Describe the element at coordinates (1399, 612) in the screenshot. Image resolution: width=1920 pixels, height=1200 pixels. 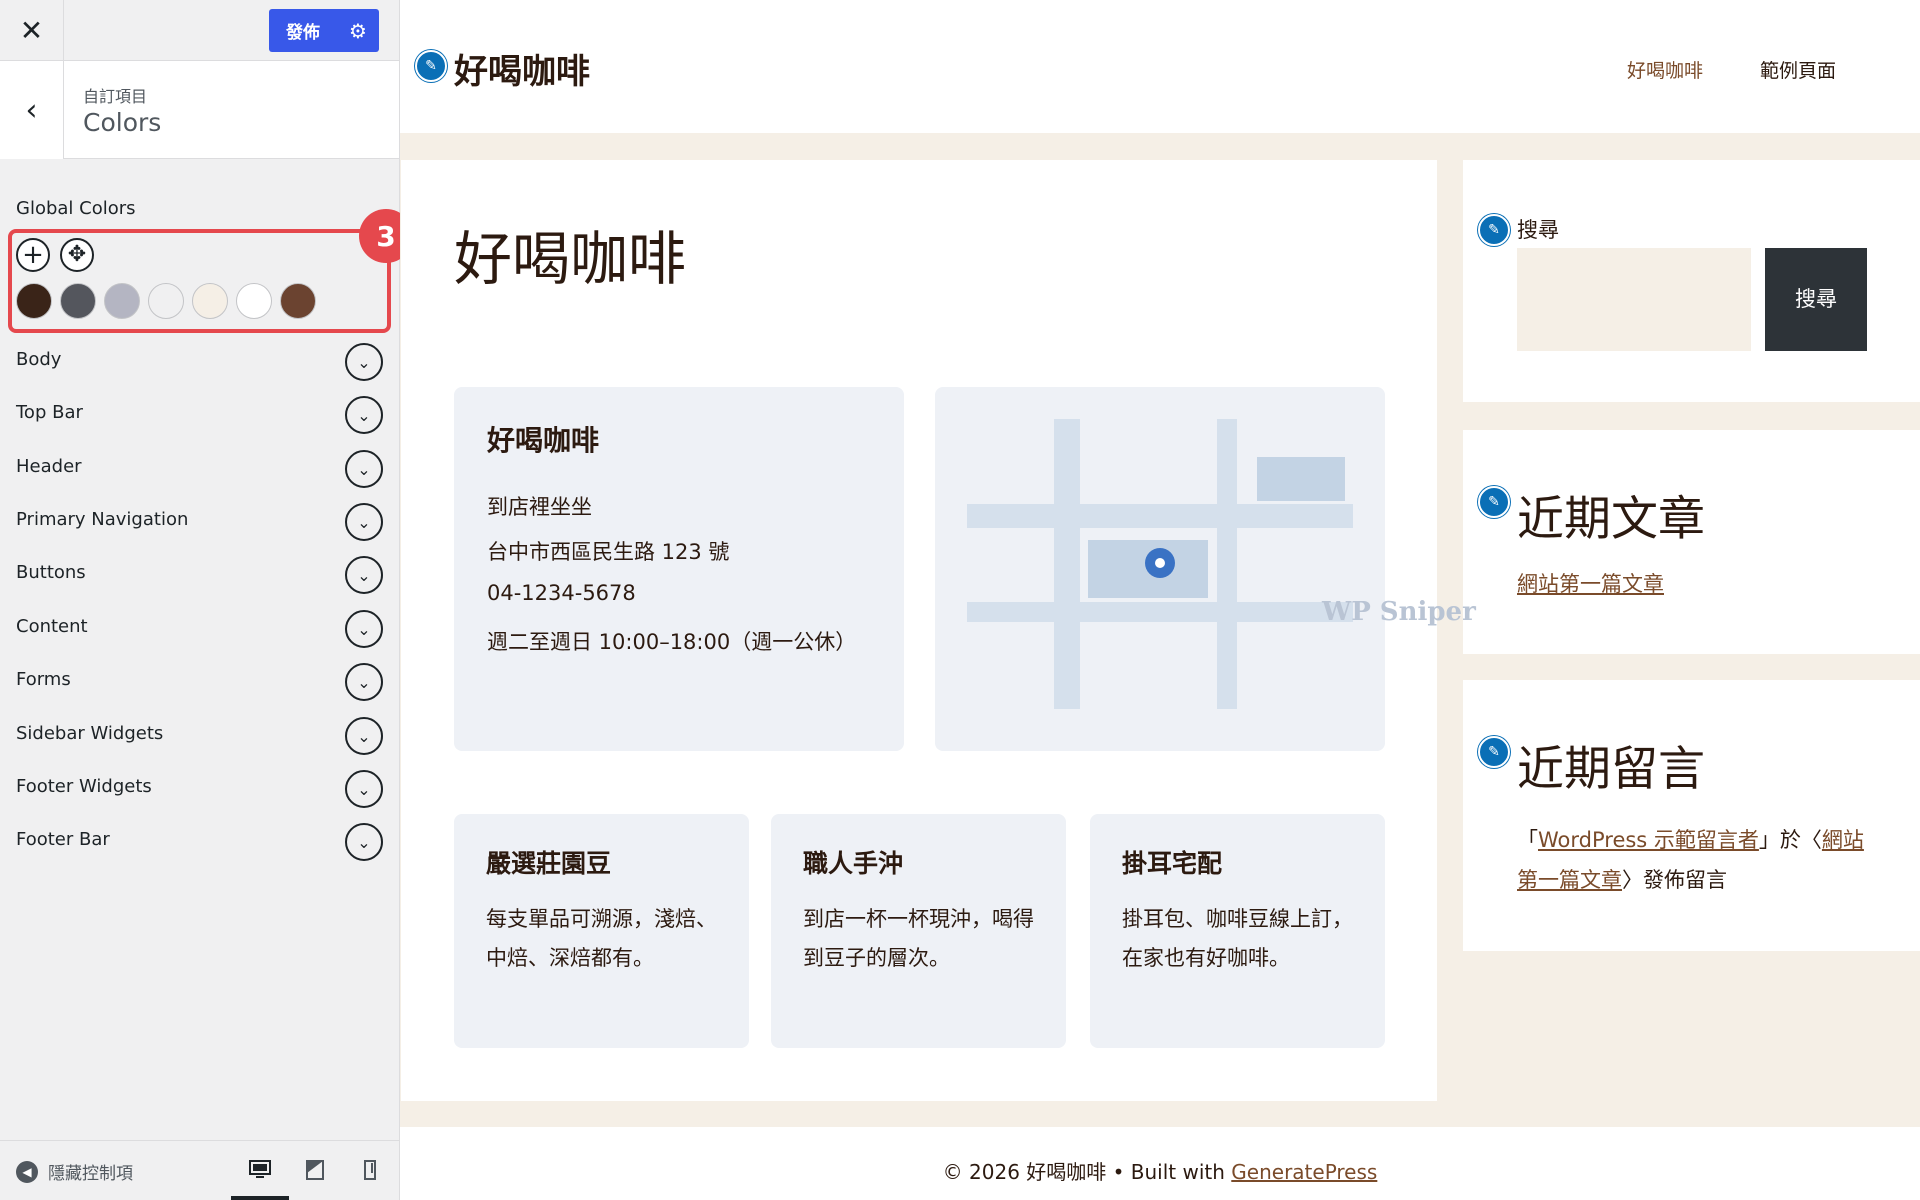
I see `watermark: WP Sniper` at that location.